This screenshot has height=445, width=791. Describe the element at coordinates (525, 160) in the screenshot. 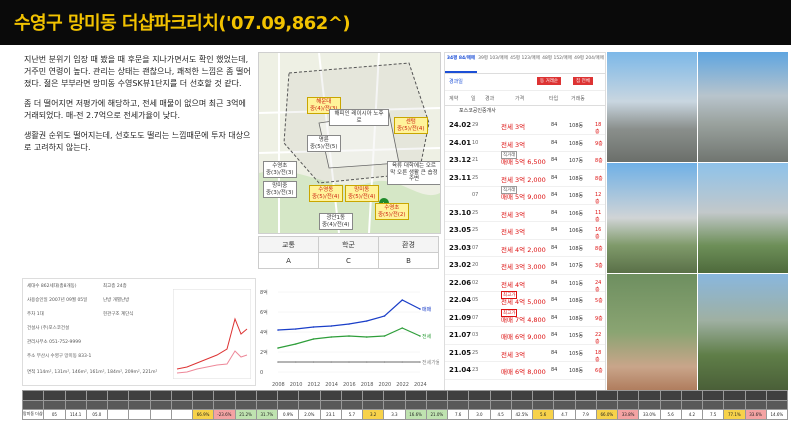

I see `transaction-row: 23.12 21 매매 5억 6,500 84 107동 8층 직거래` at that location.